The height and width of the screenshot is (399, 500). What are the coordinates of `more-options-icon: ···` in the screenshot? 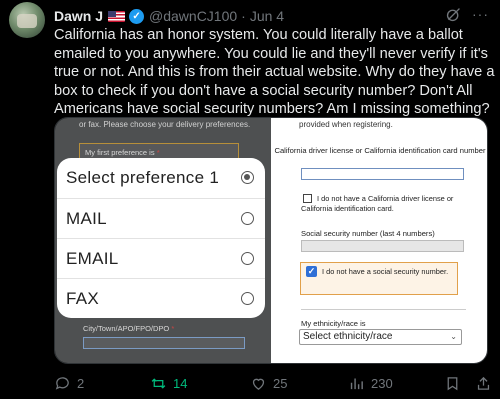 It's located at (482, 14).